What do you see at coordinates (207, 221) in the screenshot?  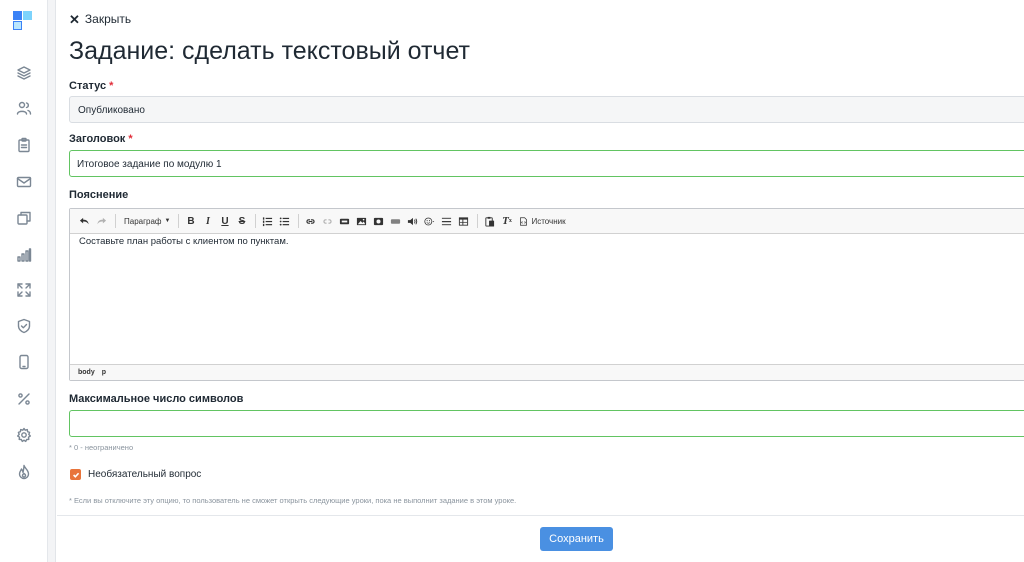 I see `italic-button: I` at bounding box center [207, 221].